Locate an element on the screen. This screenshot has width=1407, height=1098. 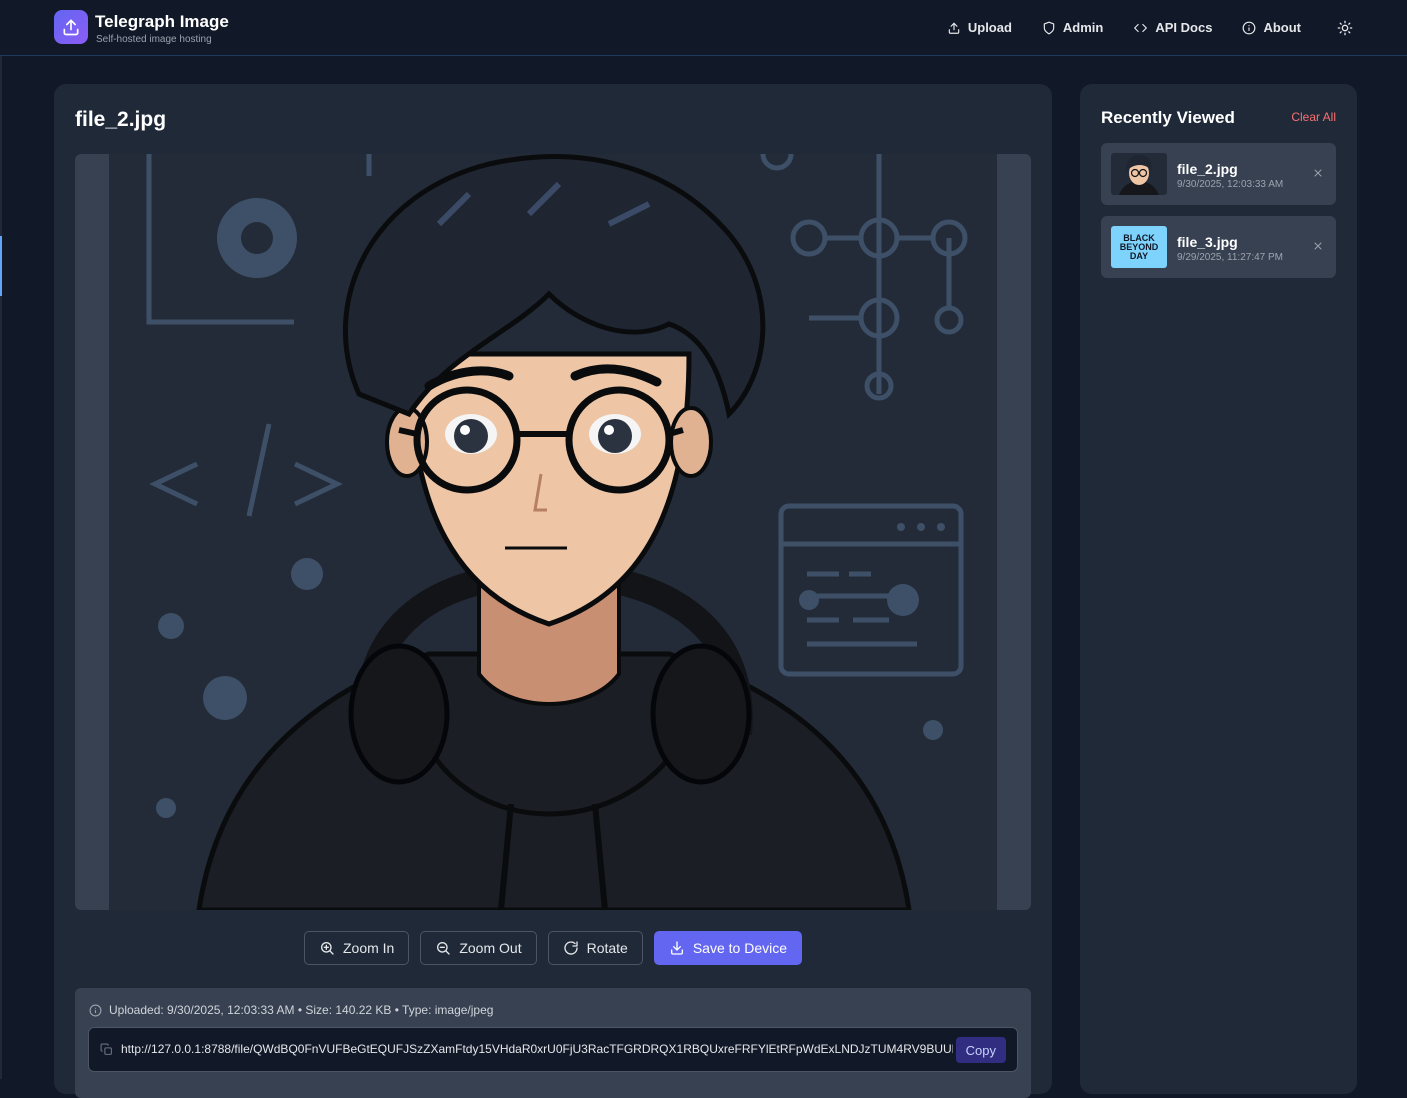
code-icon is located at coordinates (1141, 27).